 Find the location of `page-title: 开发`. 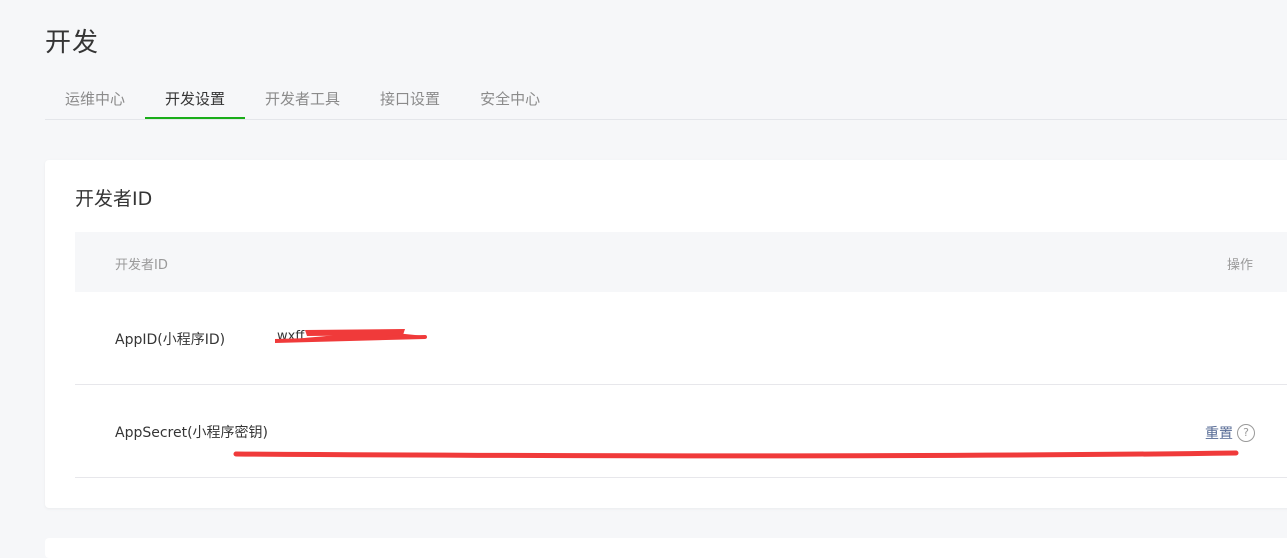

page-title: 开发 is located at coordinates (72, 43).